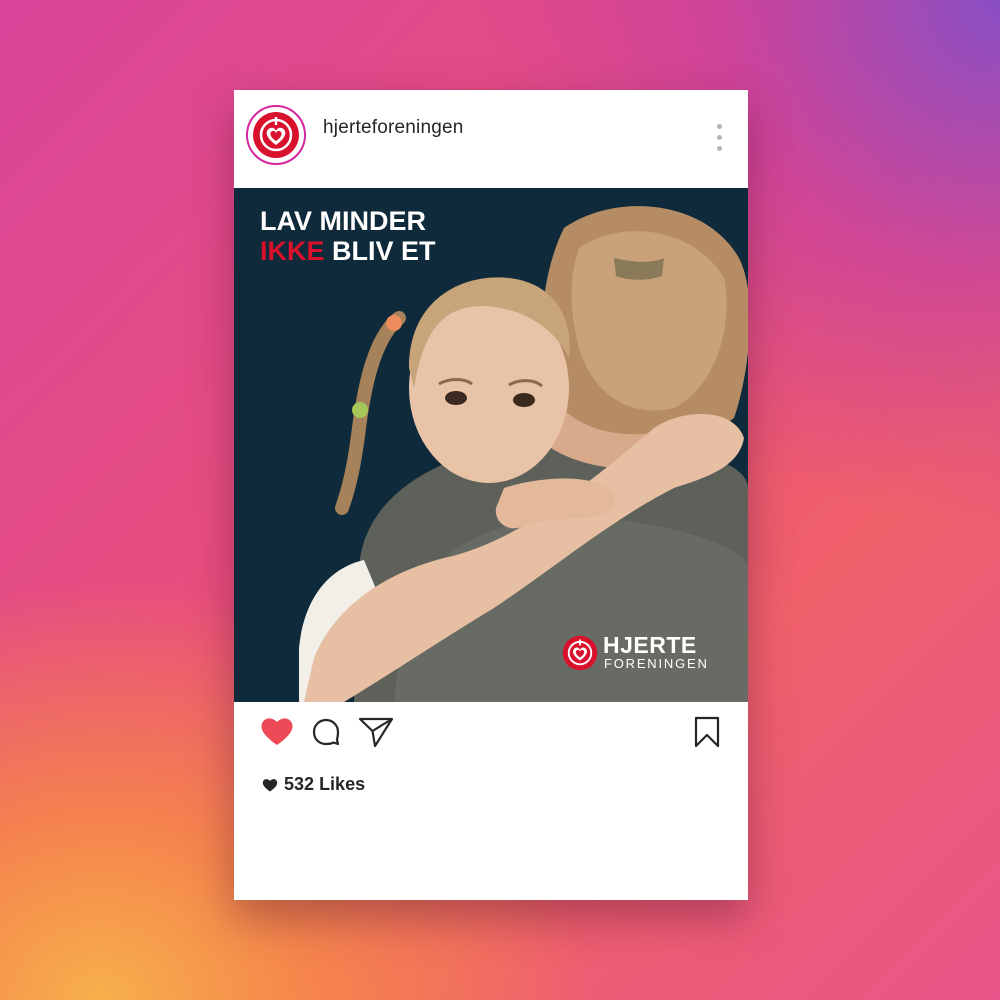 This screenshot has height=1000, width=1000. What do you see at coordinates (343, 221) in the screenshot?
I see `headline-line-1: LAV MINDER` at bounding box center [343, 221].